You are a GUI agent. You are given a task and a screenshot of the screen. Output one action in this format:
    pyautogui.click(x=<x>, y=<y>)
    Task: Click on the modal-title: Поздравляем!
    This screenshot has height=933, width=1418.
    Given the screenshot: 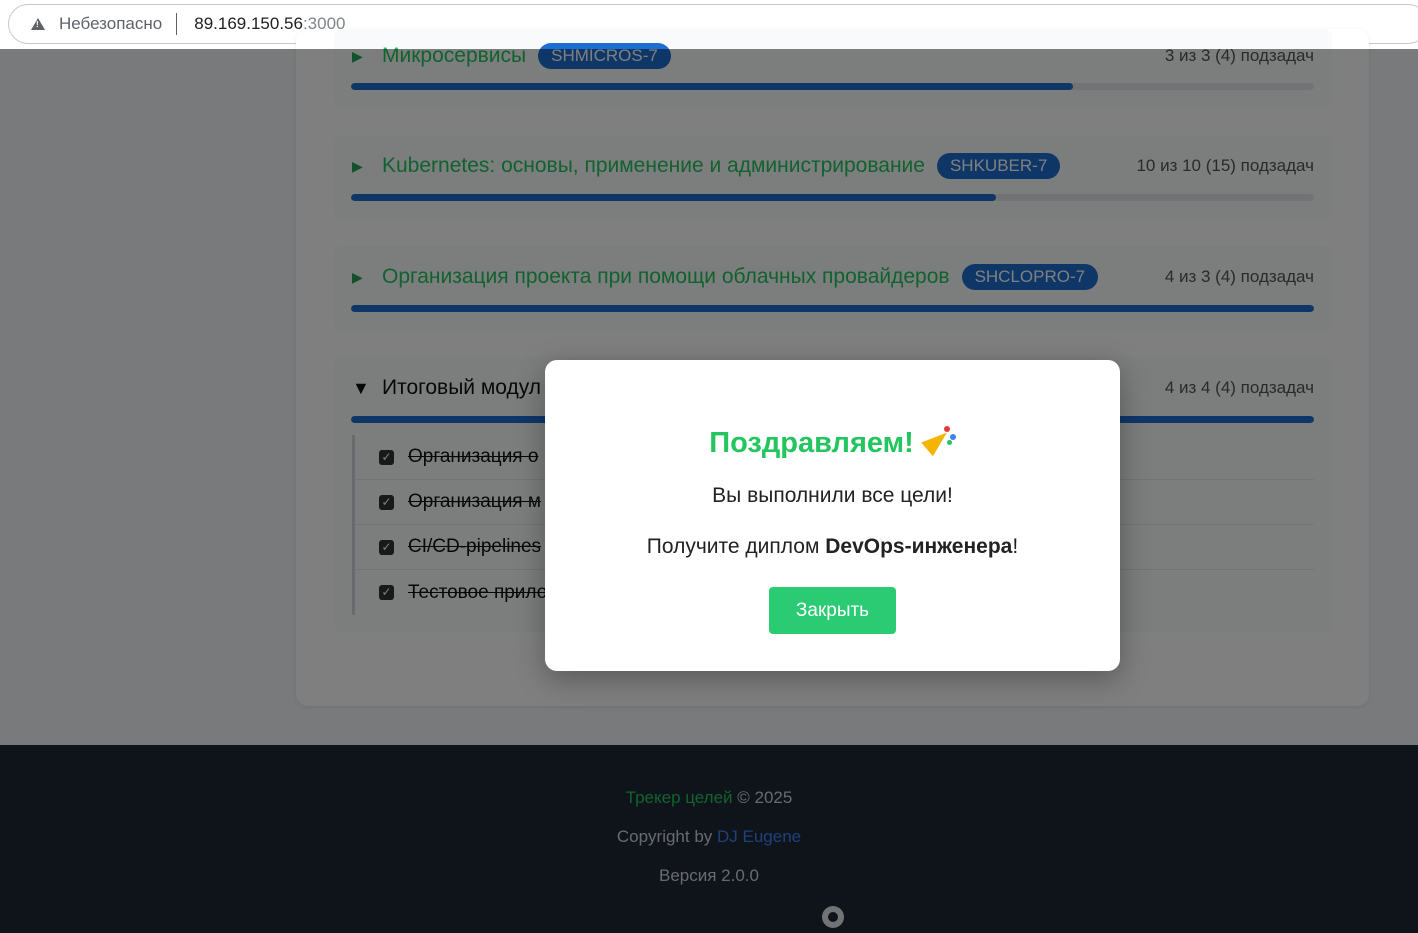 What is the action you would take?
    pyautogui.click(x=811, y=443)
    